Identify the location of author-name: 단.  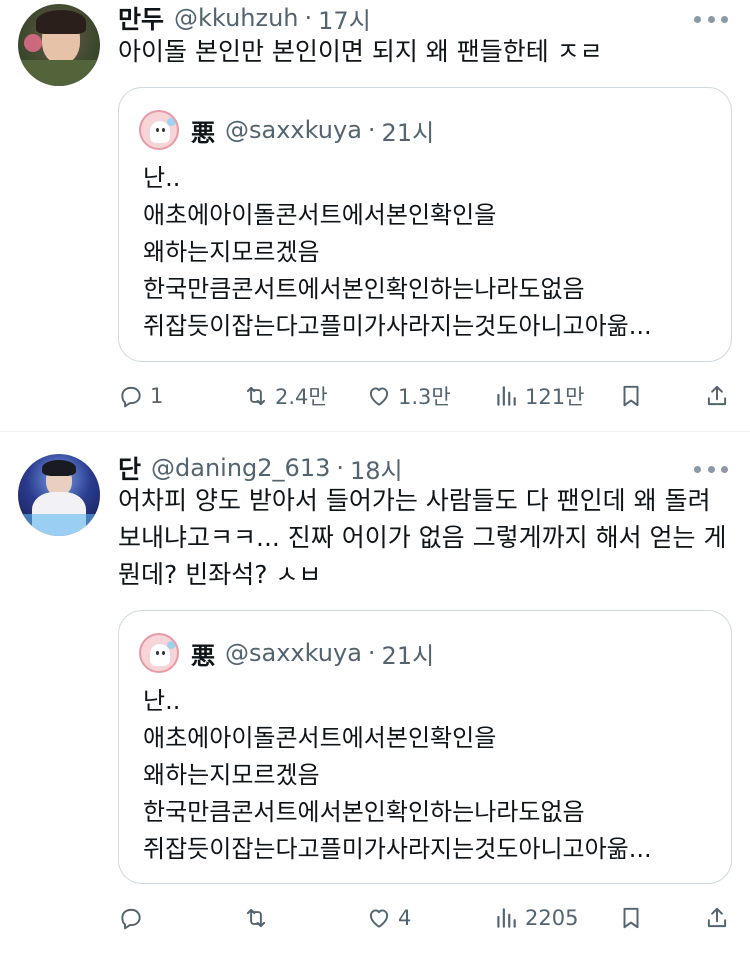
(129, 468).